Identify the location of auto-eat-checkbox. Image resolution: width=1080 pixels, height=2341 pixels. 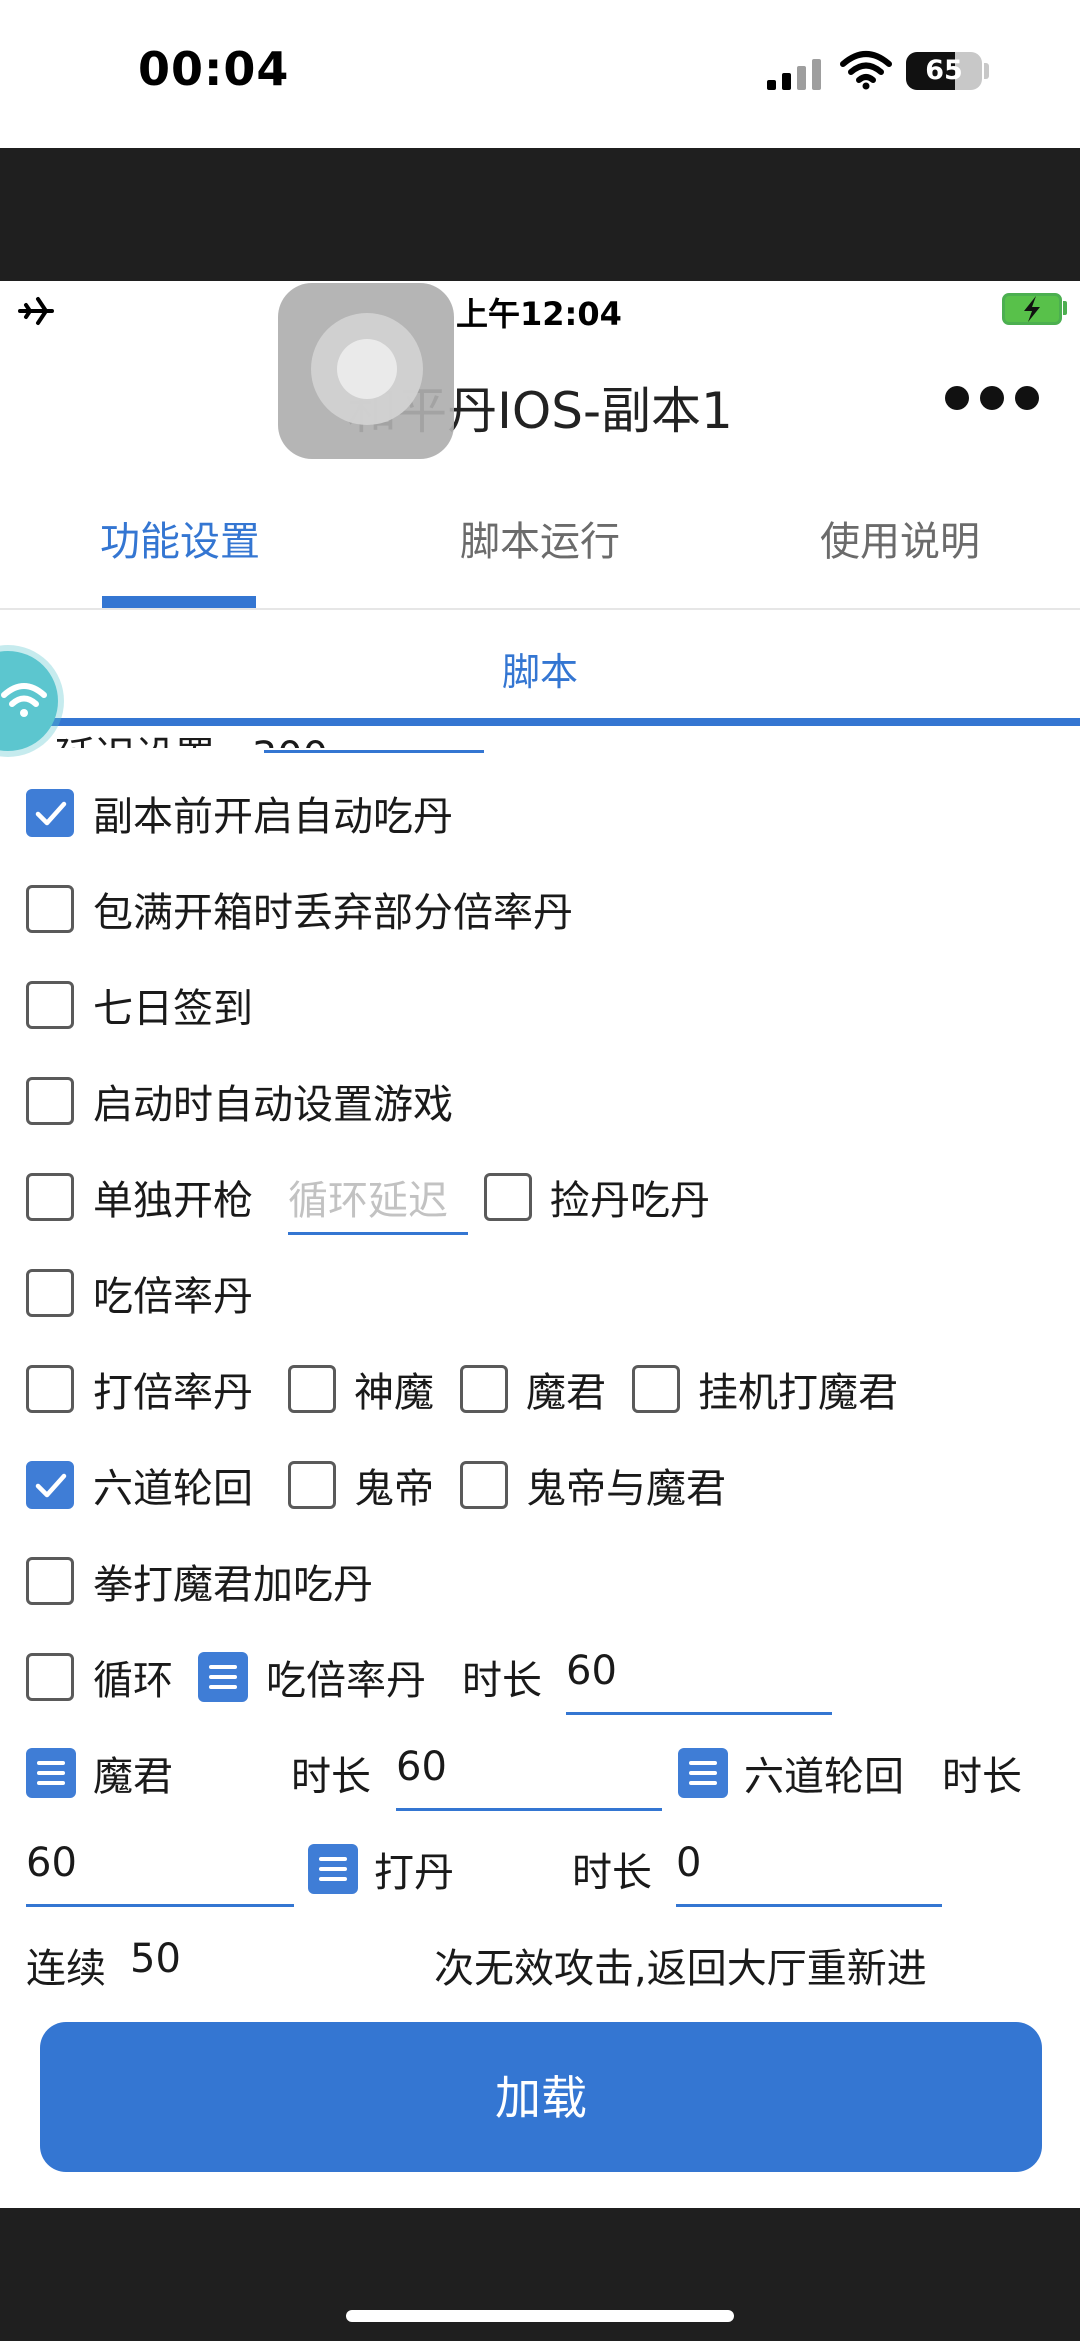
(50, 813).